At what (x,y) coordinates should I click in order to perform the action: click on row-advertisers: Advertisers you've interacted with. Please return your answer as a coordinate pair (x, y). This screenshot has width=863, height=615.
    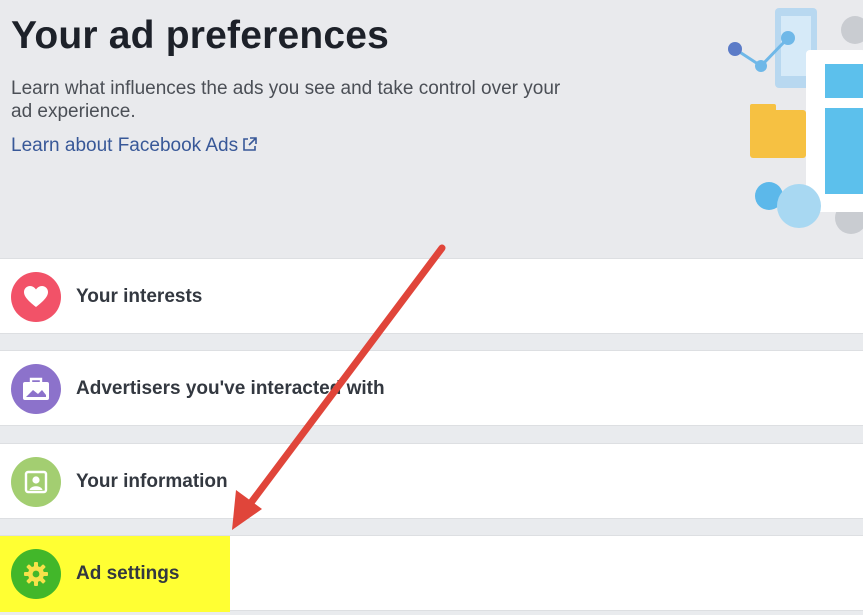
    Looking at the image, I should click on (431, 388).